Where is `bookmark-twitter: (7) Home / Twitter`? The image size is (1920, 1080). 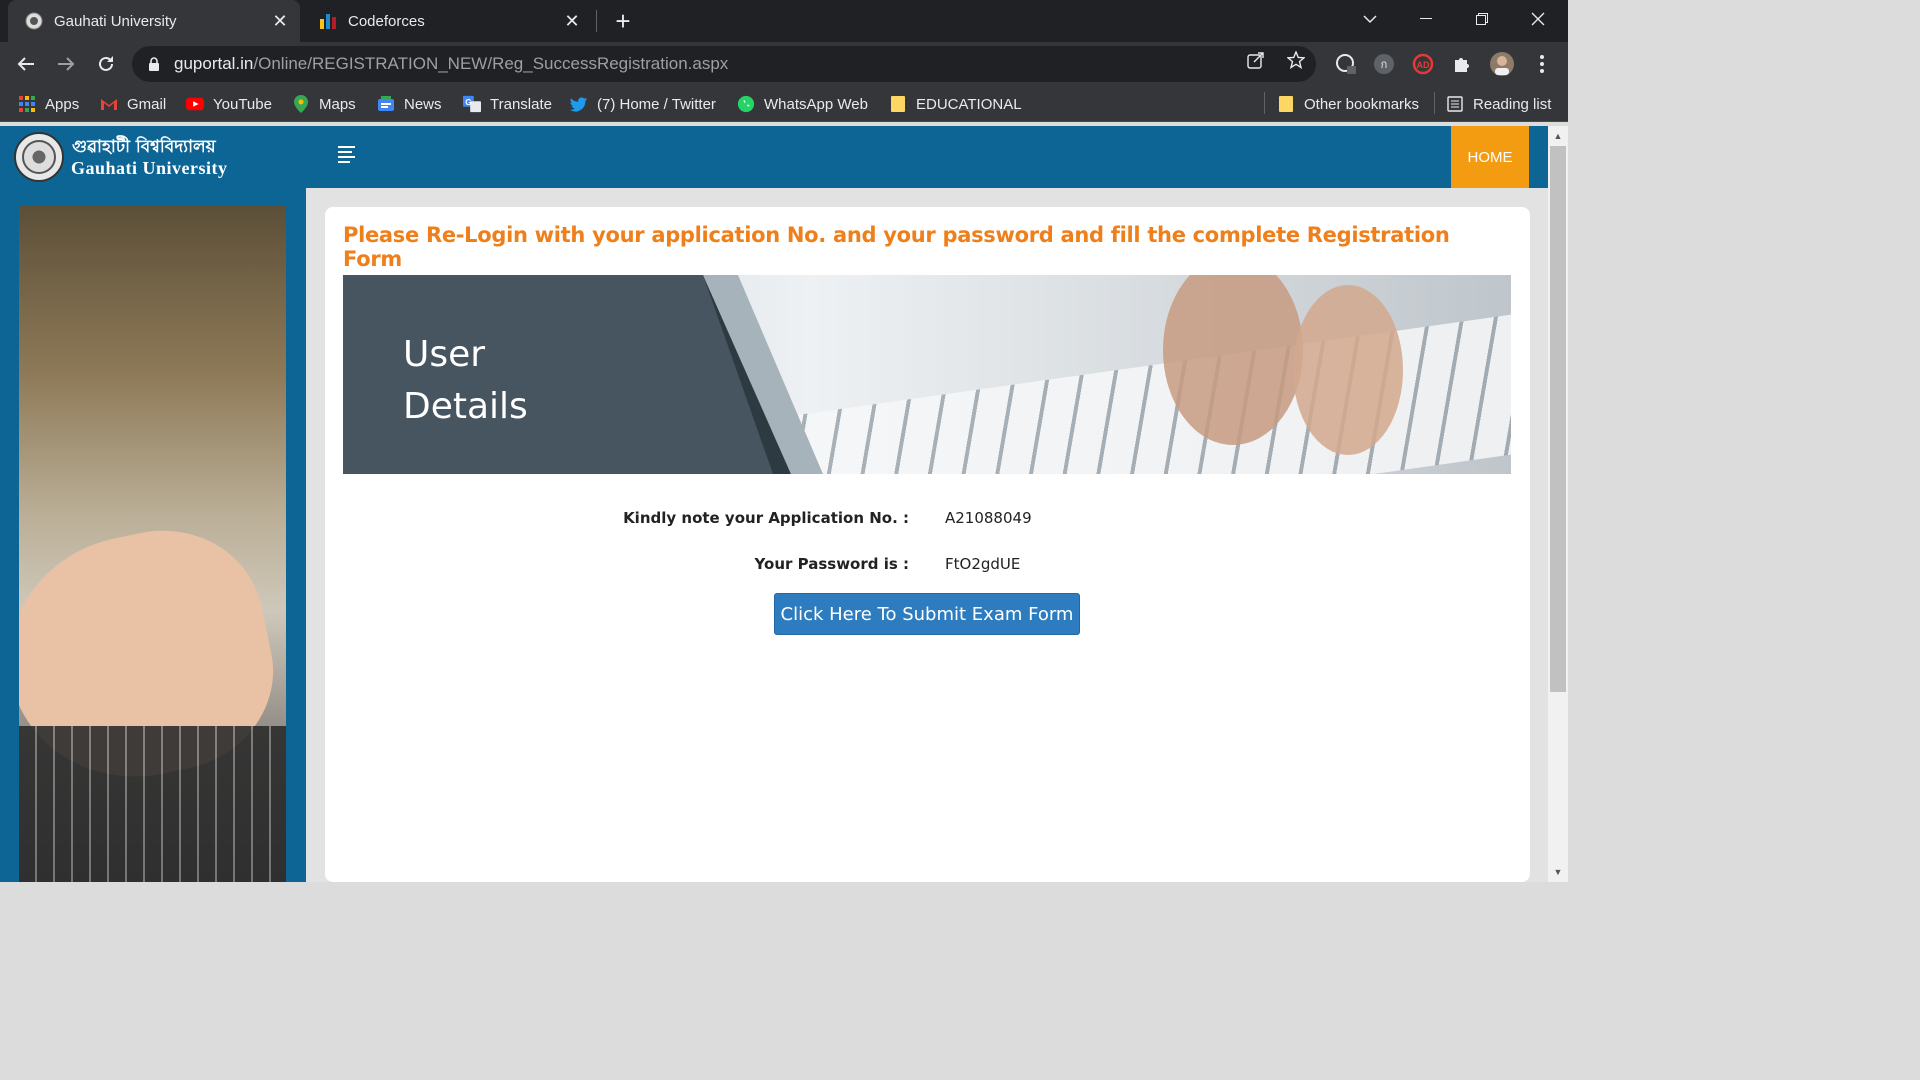
bookmark-twitter: (7) Home / Twitter is located at coordinates (643, 104).